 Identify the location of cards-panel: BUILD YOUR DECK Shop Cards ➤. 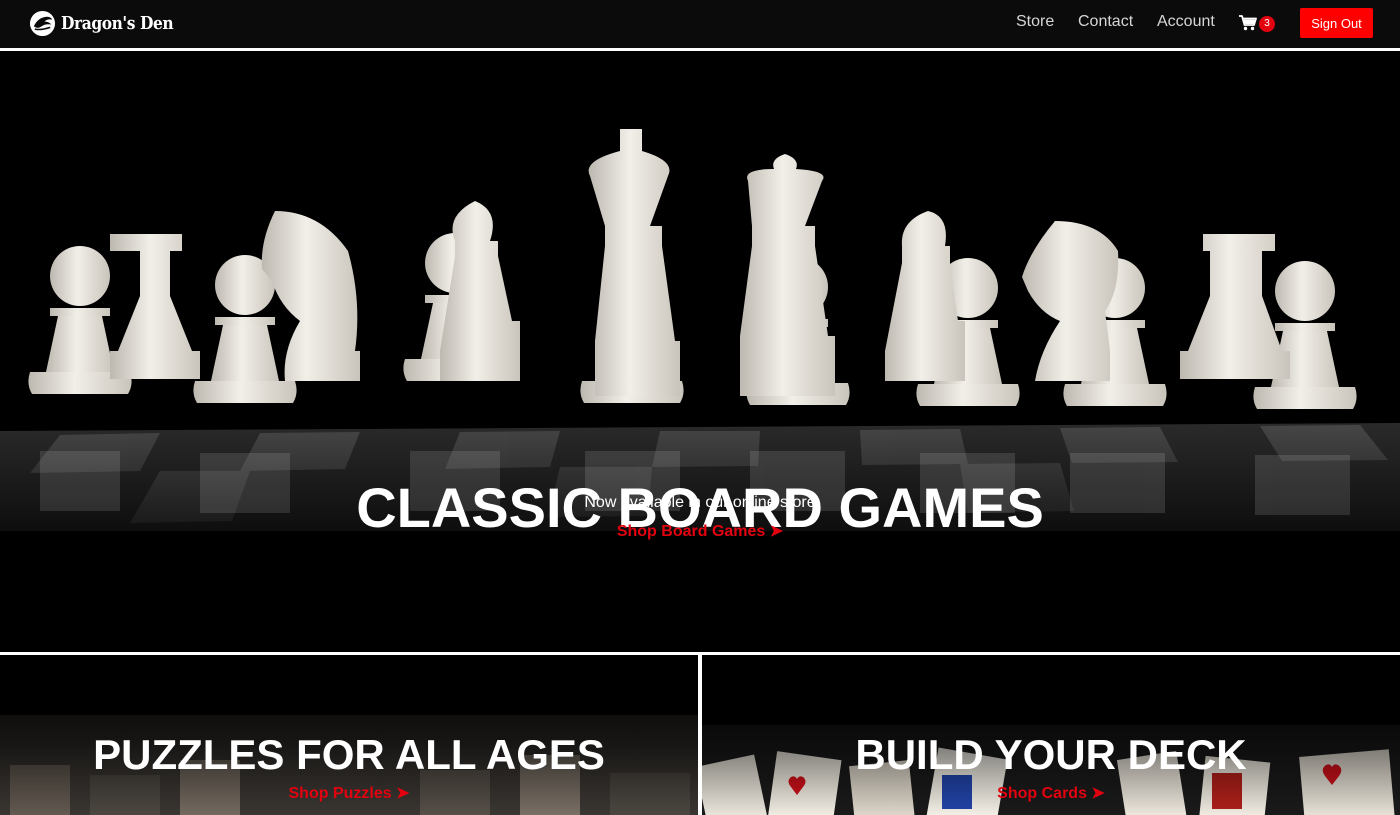
(1051, 735).